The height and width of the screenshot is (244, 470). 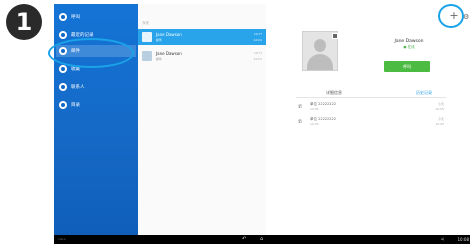 I want to click on step-number-badge: 1, so click(x=24, y=22).